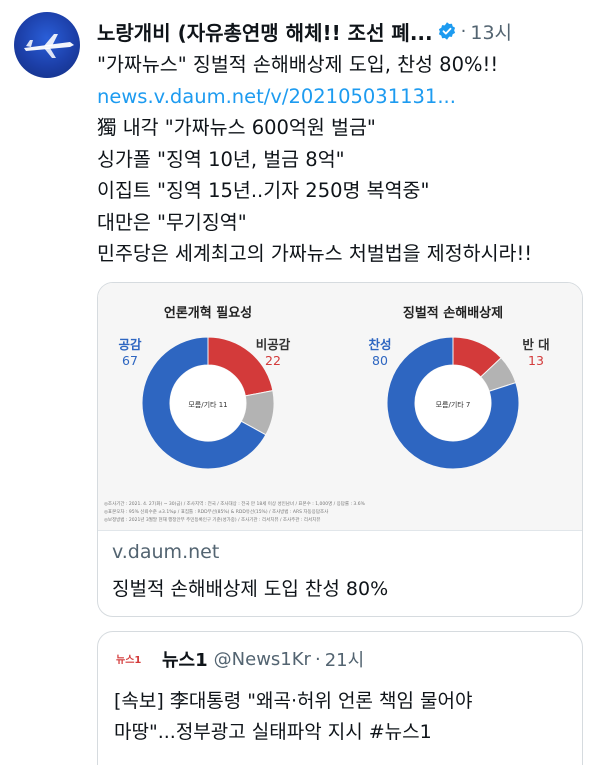 The image size is (600, 765). I want to click on tweet-line: 민주당은 세계최고의 가짜뉴스 처벌법을 제정하시라!!, so click(315, 253).